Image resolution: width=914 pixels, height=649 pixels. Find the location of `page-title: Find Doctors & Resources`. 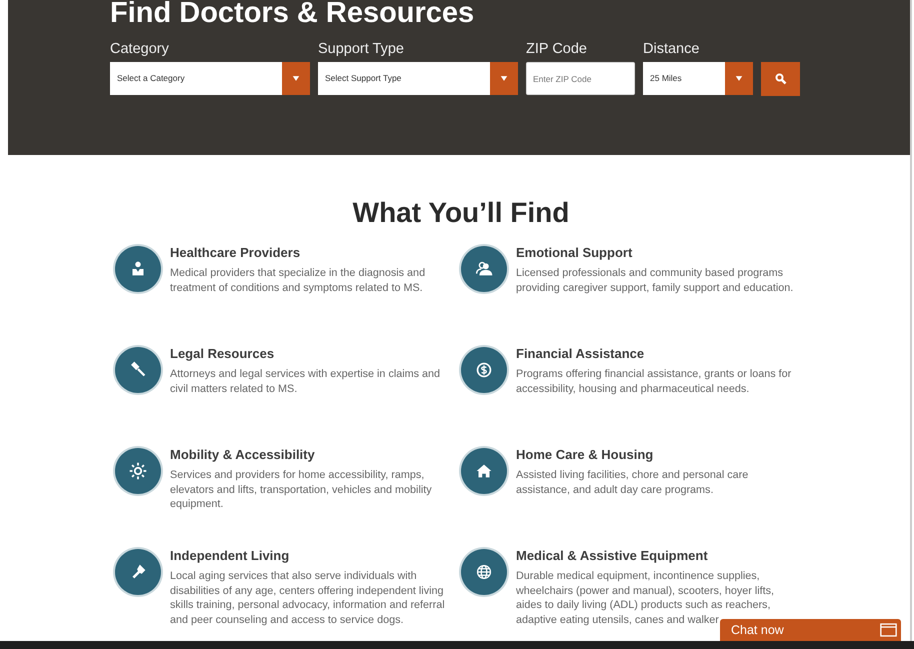

page-title: Find Doctors & Resources is located at coordinates (293, 15).